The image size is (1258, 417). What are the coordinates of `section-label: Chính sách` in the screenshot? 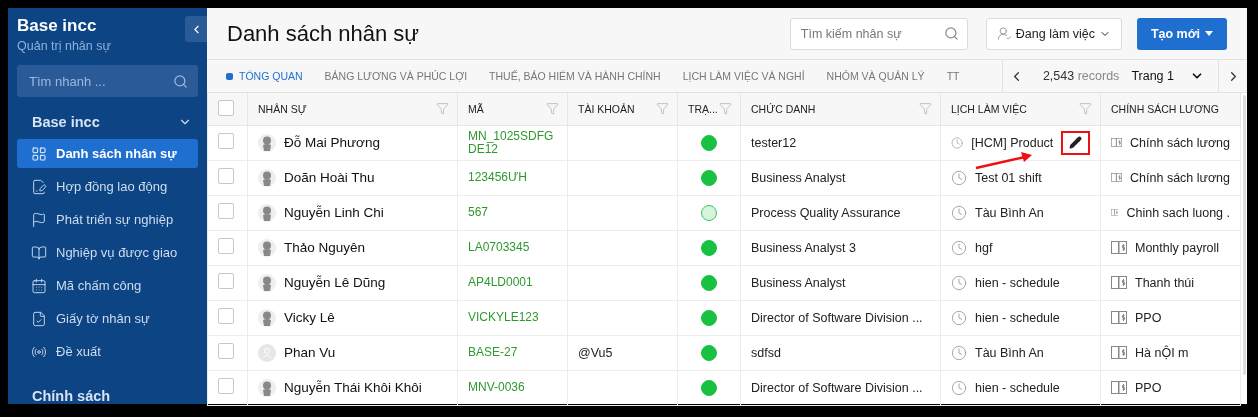 It's located at (107, 396).